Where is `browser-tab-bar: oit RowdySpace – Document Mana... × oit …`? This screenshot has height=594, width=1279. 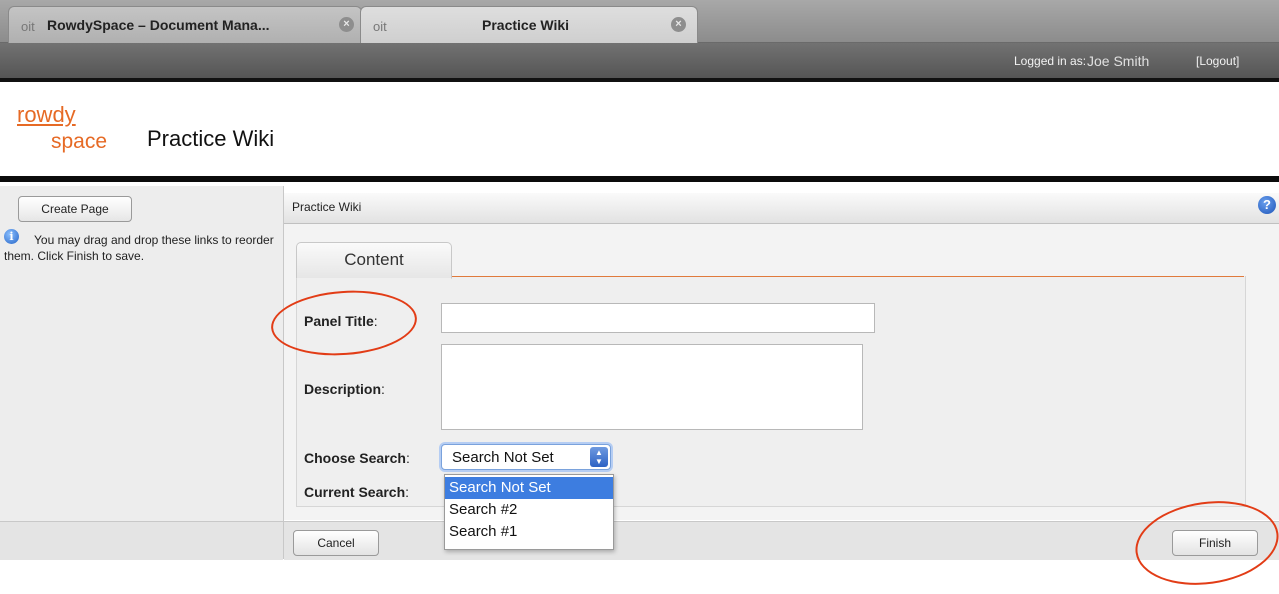
browser-tab-bar: oit RowdySpace – Document Mana... × oit … is located at coordinates (639, 21).